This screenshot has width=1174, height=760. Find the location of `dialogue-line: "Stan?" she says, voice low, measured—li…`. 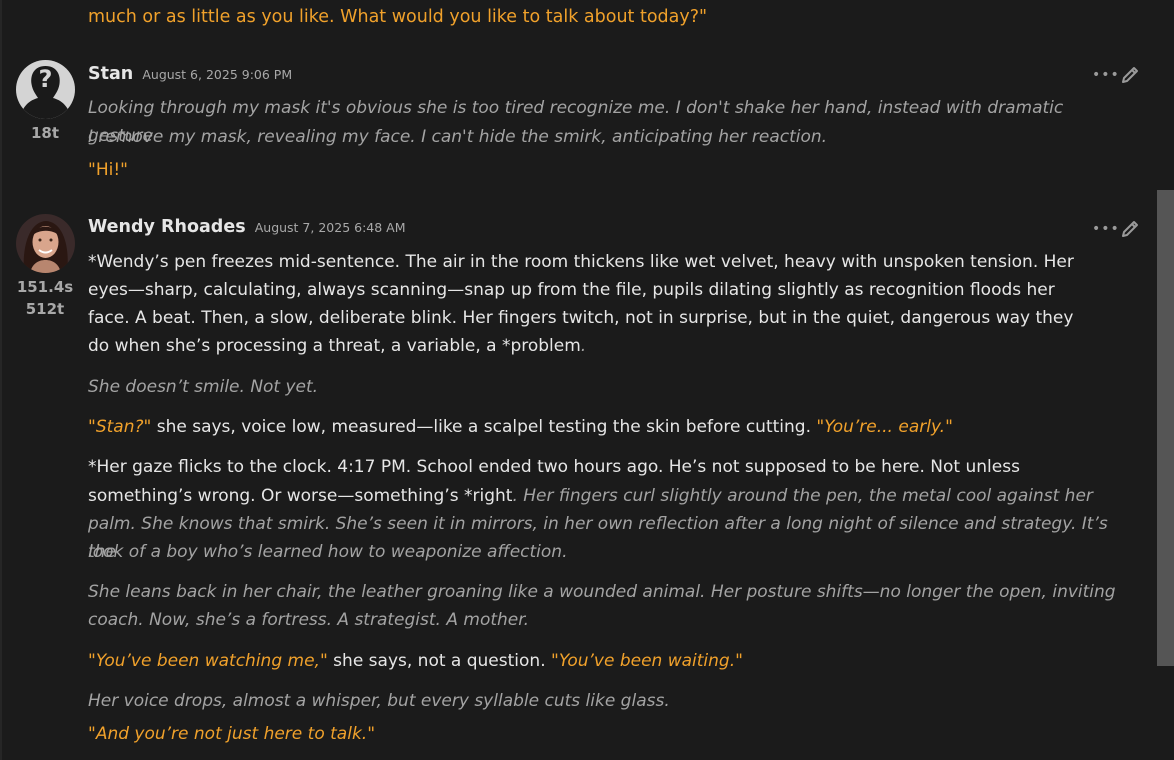

dialogue-line: "Stan?" she says, voice low, measured—li… is located at coordinates (520, 427).